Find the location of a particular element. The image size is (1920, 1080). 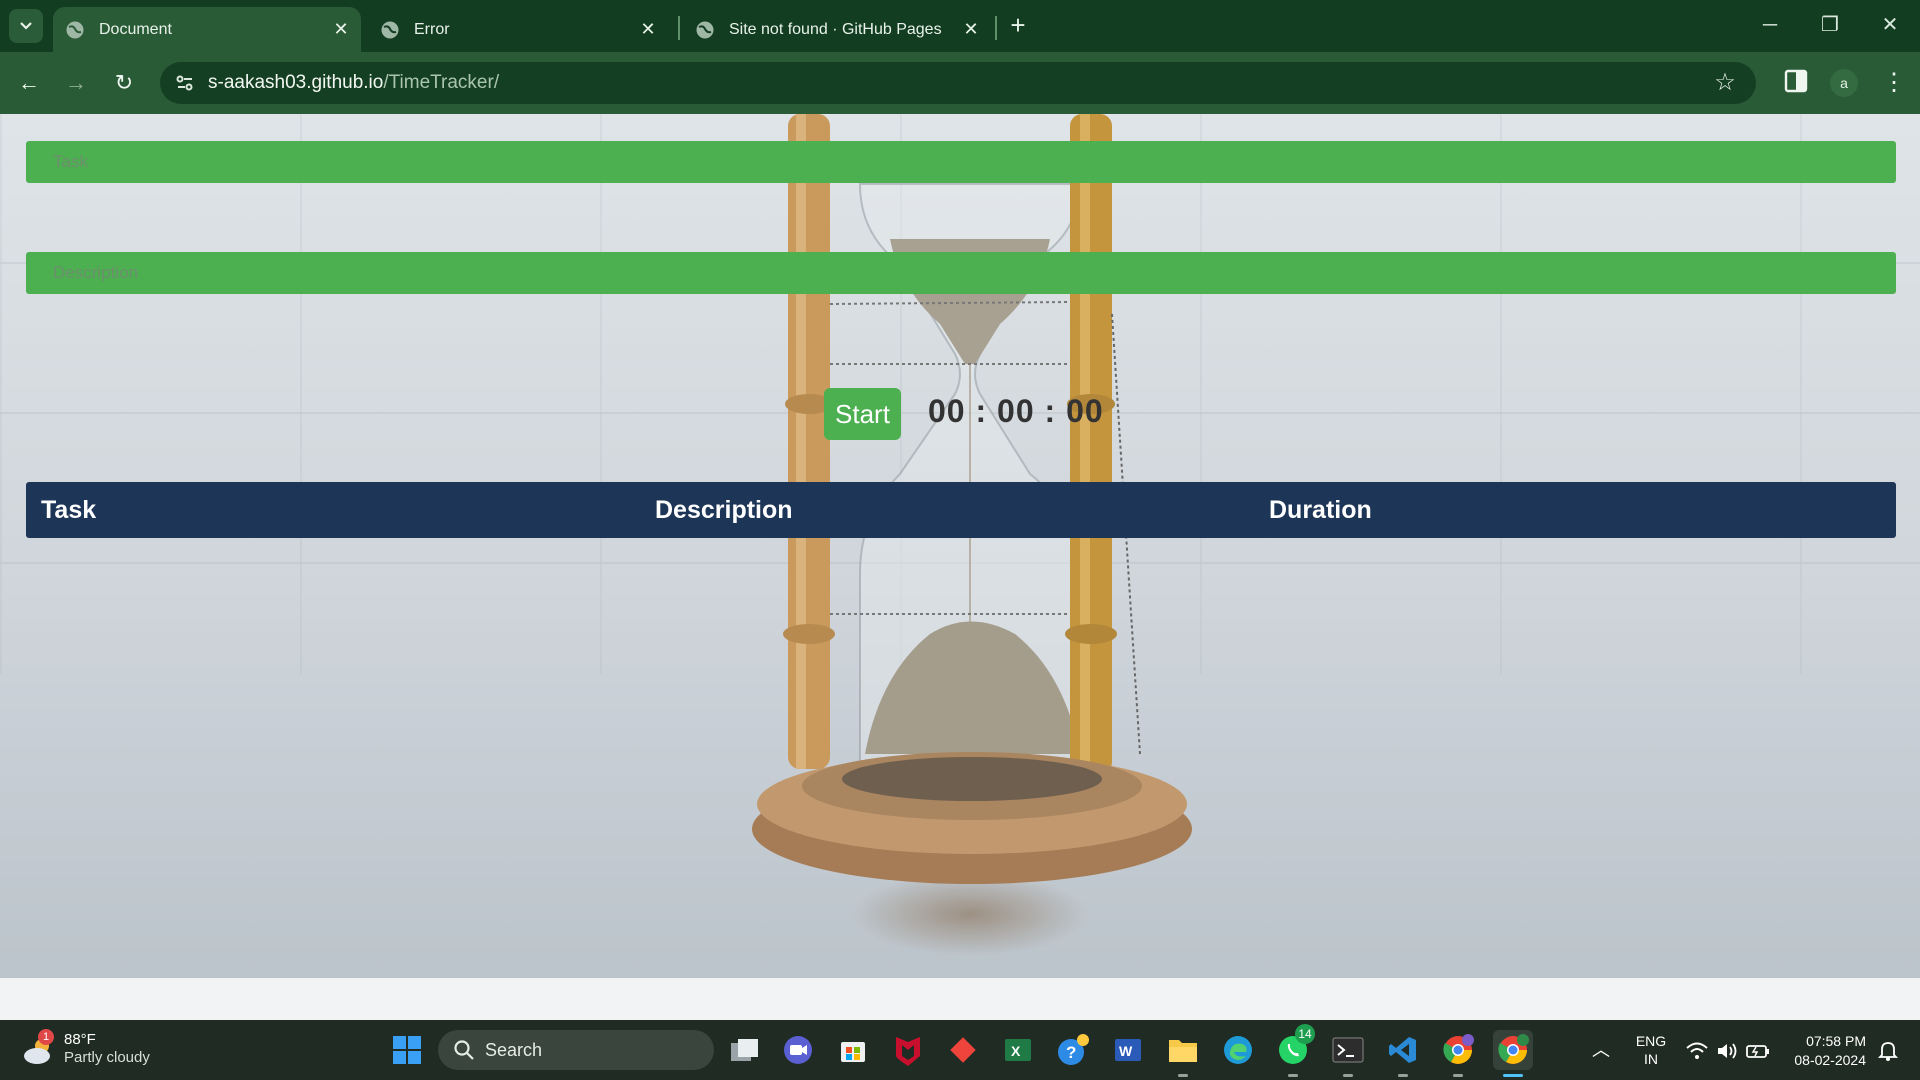

tab-document: Document ✕ is located at coordinates (207, 29).